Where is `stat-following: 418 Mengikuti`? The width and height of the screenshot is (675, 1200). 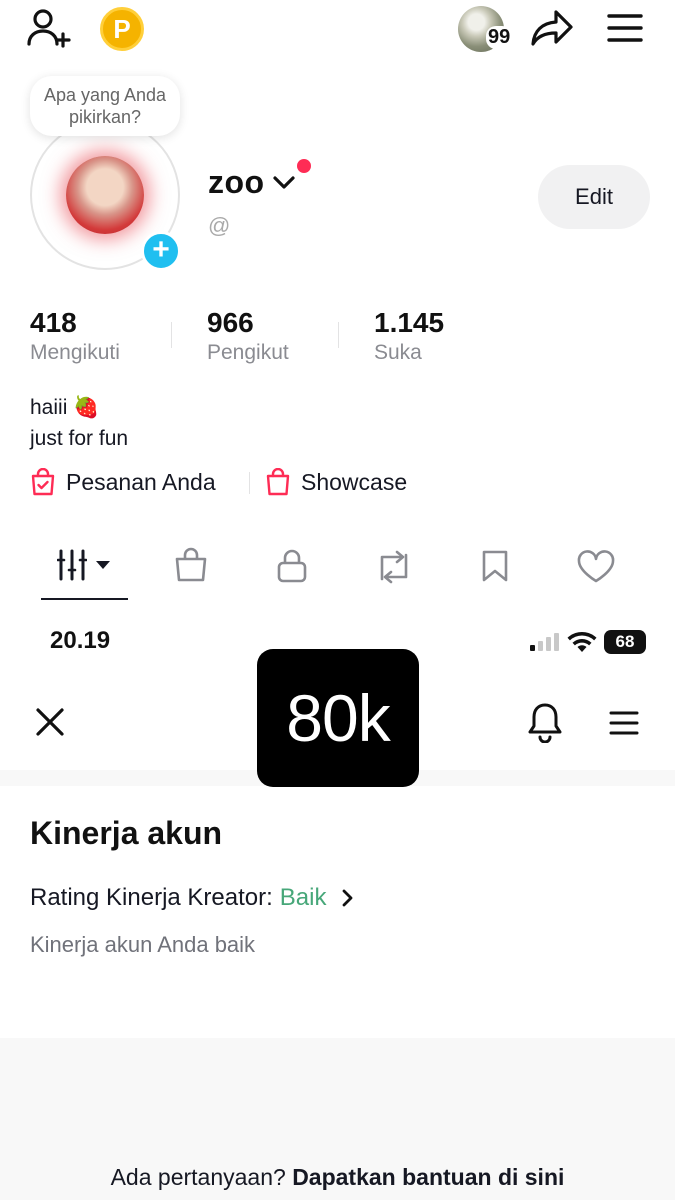 stat-following: 418 Mengikuti is located at coordinates (75, 336).